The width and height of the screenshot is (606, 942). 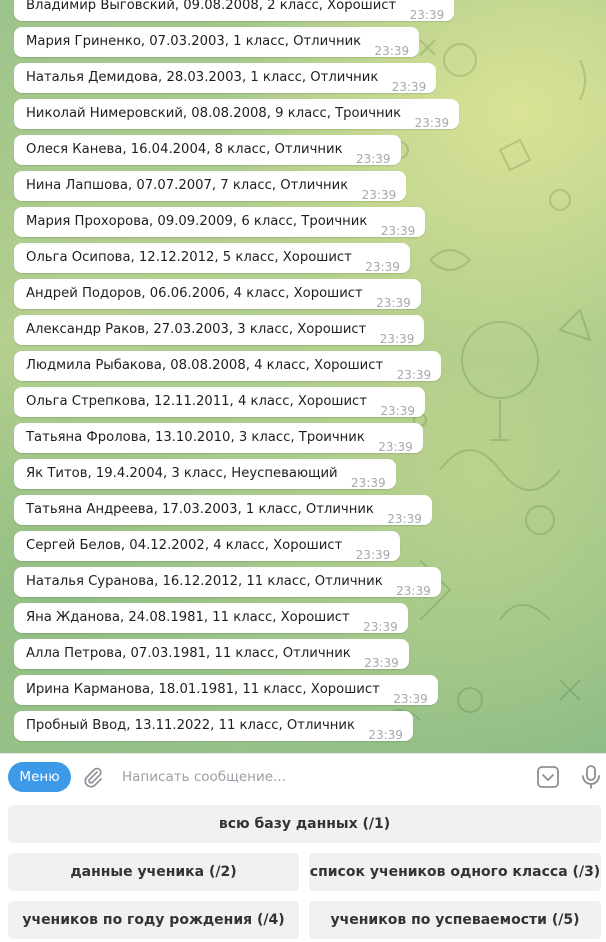 What do you see at coordinates (591, 777) in the screenshot?
I see `microphone-icon` at bounding box center [591, 777].